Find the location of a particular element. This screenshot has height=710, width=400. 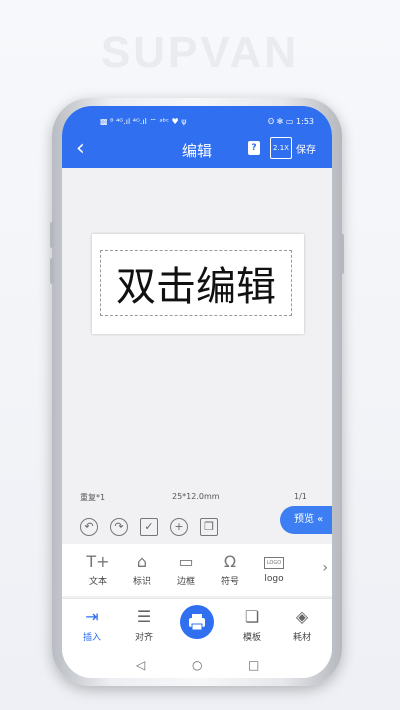

insert-mark-label: 标识 is located at coordinates (141, 582).